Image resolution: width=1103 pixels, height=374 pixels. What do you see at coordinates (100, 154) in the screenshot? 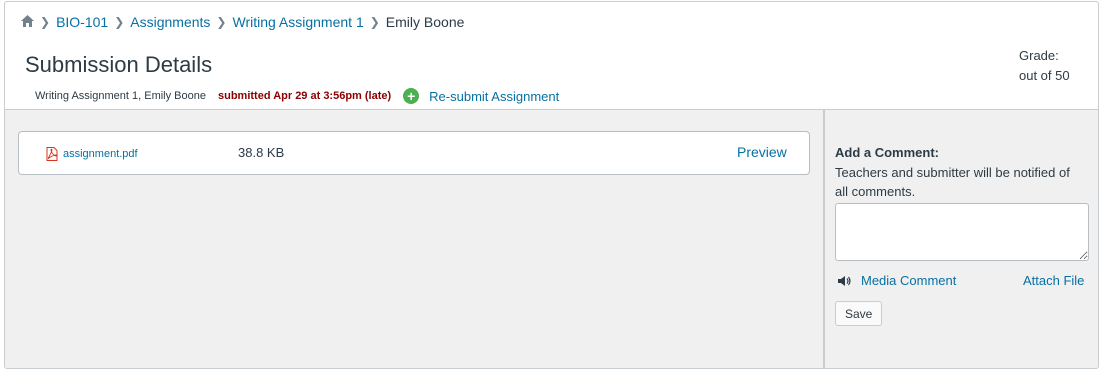
I see `file-name: assignment.pdf` at bounding box center [100, 154].